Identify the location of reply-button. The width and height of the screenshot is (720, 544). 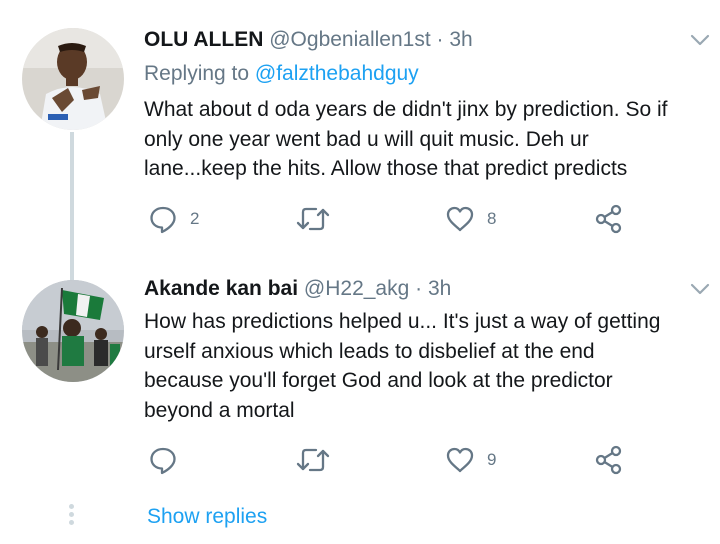
(169, 460).